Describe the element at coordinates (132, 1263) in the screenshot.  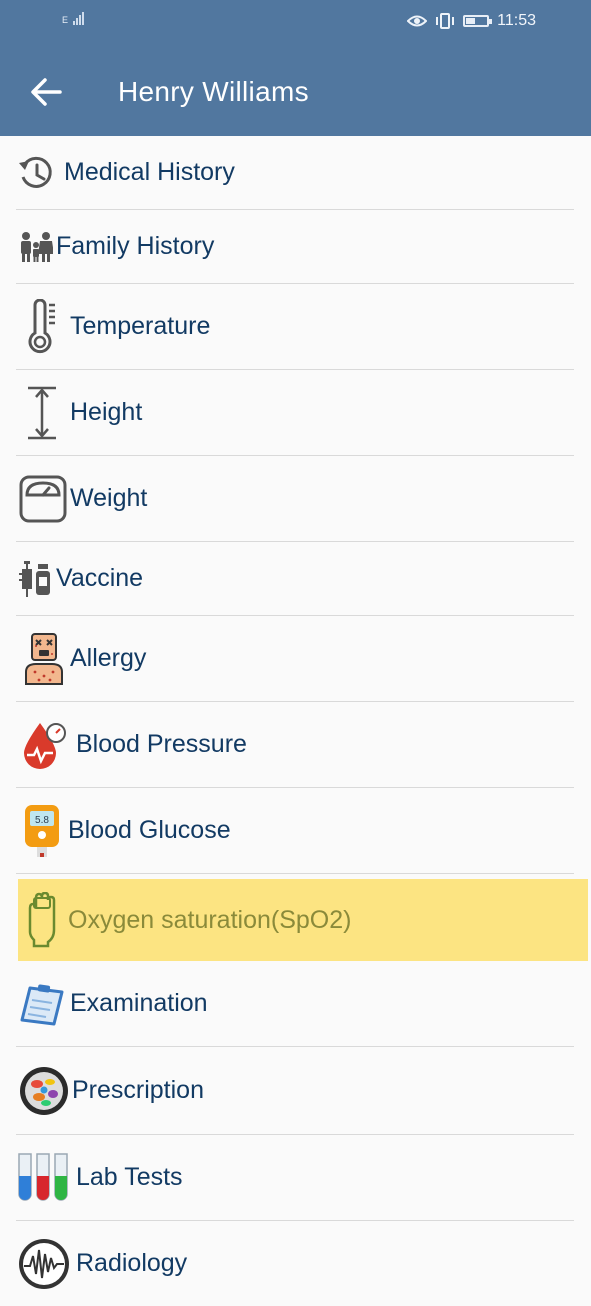
I see `menu-item-label: Radiology` at that location.